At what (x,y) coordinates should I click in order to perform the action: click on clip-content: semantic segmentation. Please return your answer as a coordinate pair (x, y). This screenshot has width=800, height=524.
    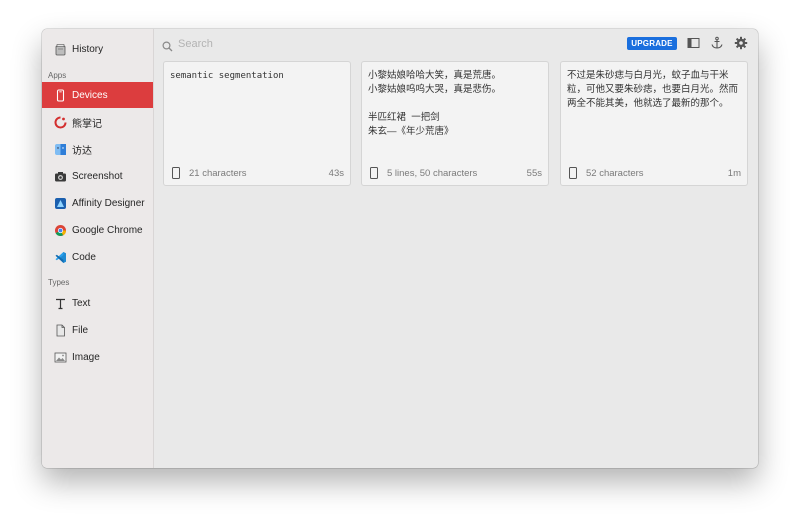
    Looking at the image, I should click on (227, 76).